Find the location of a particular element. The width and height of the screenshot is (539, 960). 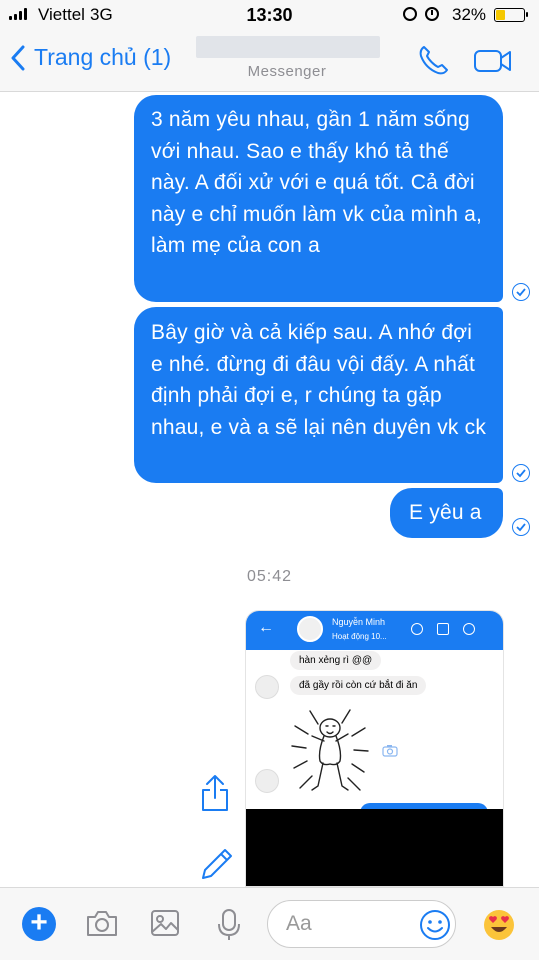

conversation-header: Trang chủ (1) Messenger is located at coordinates (269, 61).